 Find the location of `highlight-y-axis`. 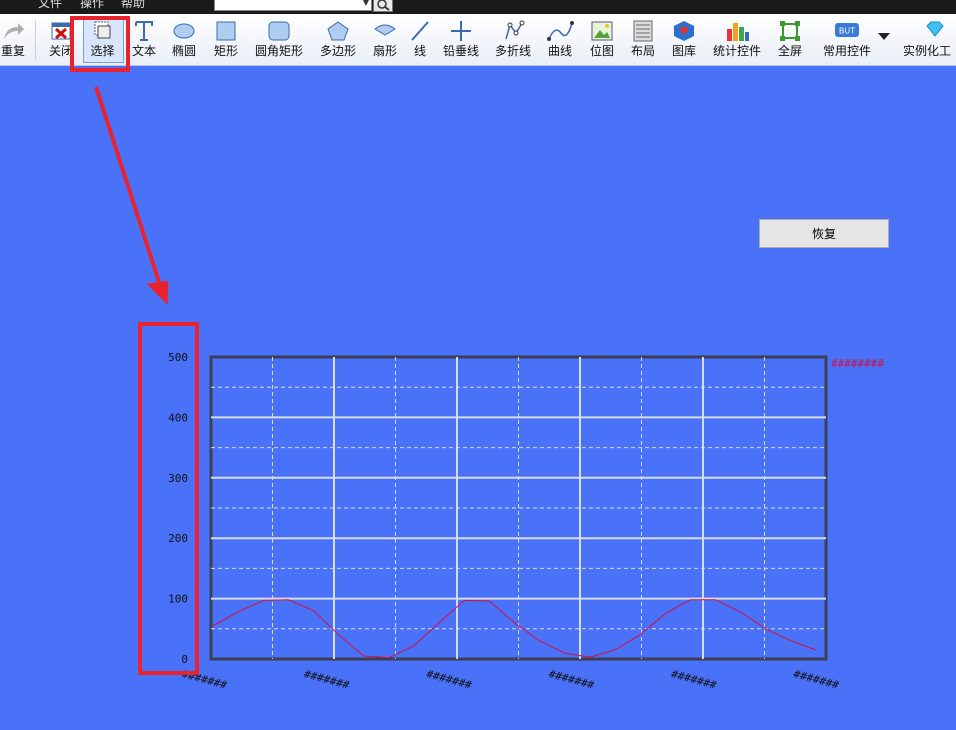

highlight-y-axis is located at coordinates (168, 498).